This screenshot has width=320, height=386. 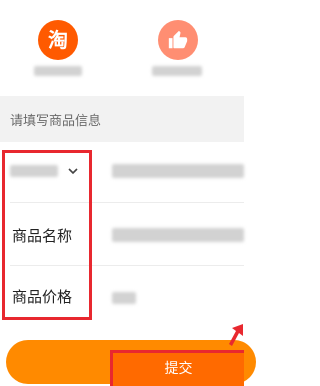 What do you see at coordinates (178, 171) in the screenshot?
I see `platform-value-blurred` at bounding box center [178, 171].